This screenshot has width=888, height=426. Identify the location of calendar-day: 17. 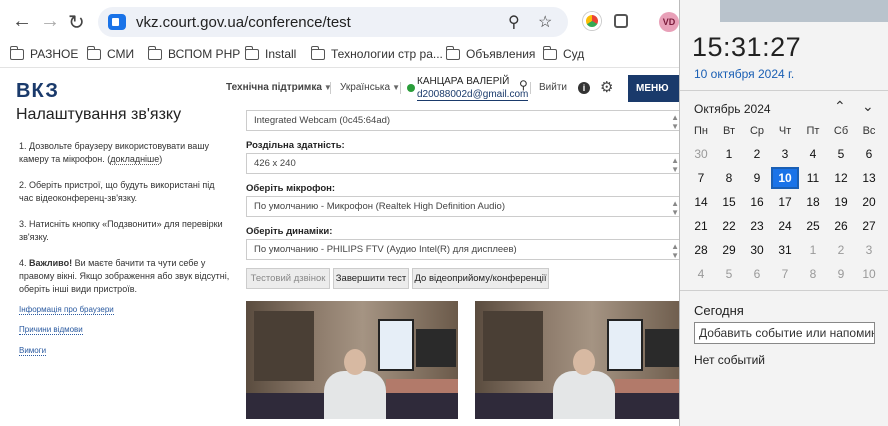
(785, 202).